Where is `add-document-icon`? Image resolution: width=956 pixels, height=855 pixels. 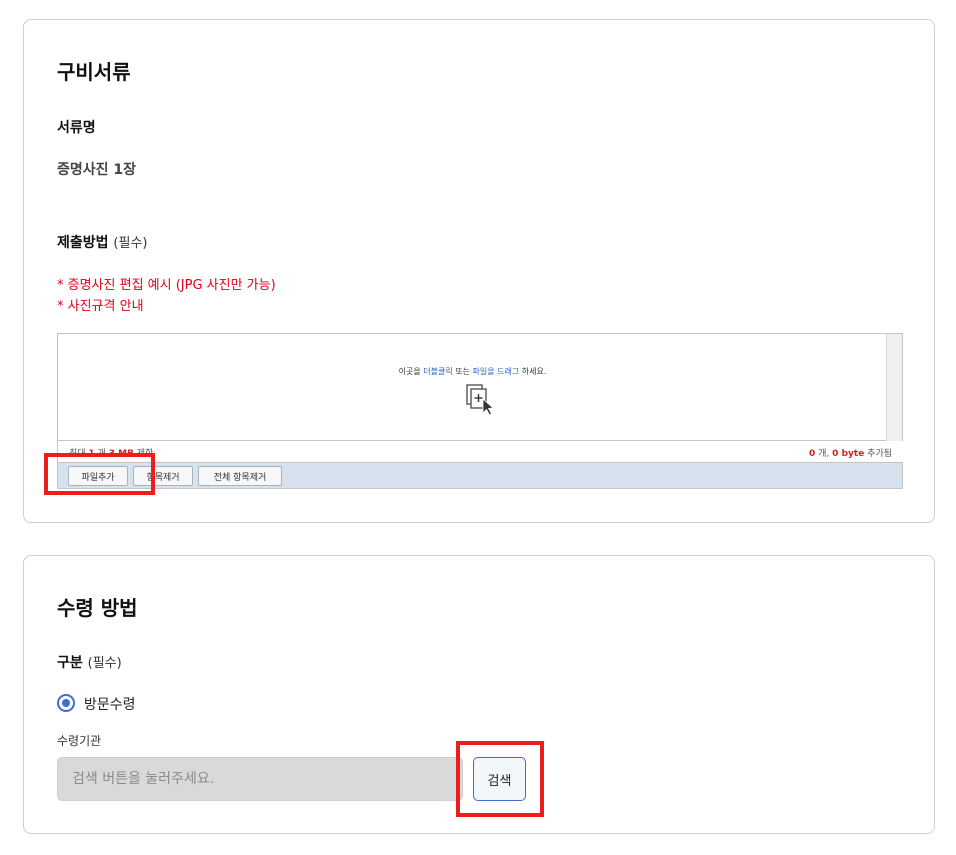 add-document-icon is located at coordinates (480, 400).